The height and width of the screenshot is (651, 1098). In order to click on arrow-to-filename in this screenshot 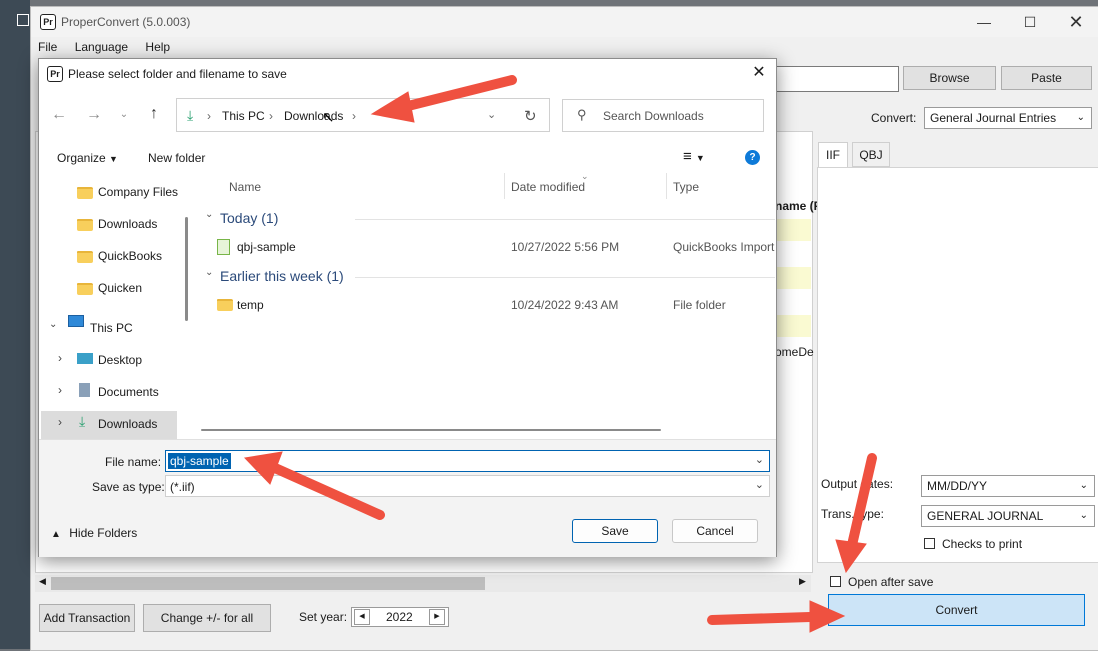, I will do `click(327, 491)`.